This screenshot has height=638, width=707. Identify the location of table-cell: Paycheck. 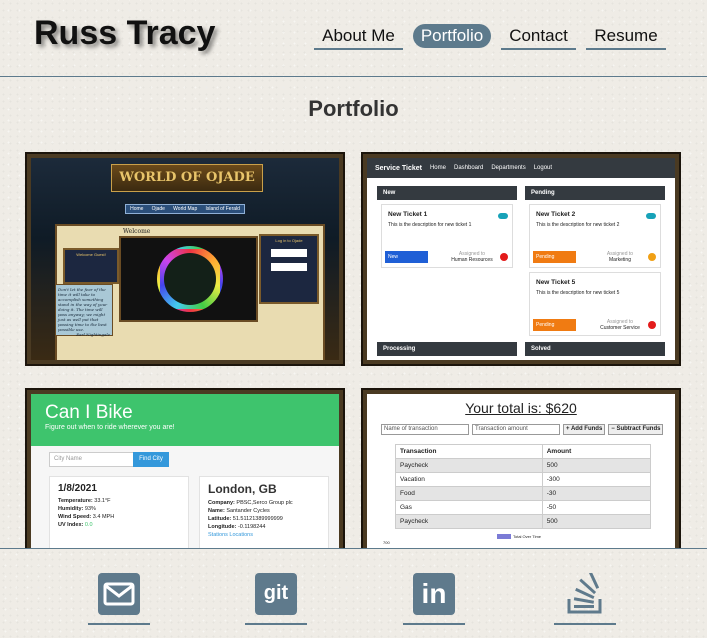
(469, 465).